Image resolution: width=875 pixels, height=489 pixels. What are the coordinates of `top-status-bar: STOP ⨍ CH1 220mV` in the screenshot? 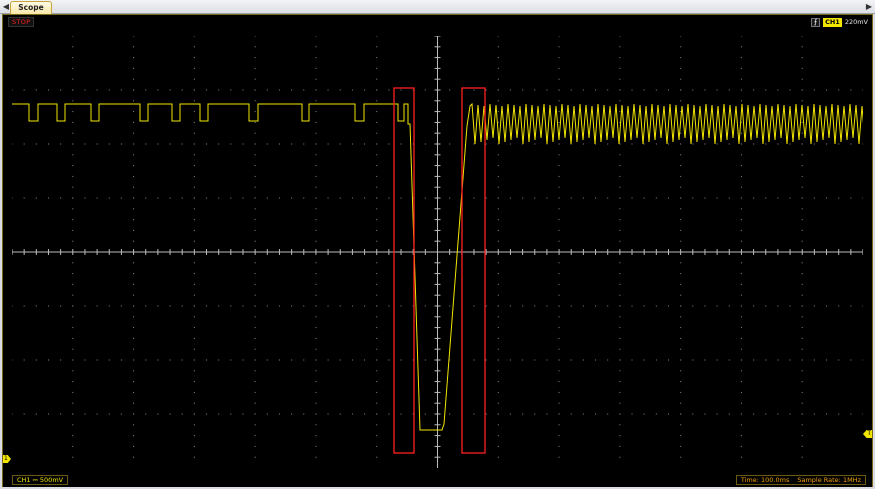 It's located at (437, 22).